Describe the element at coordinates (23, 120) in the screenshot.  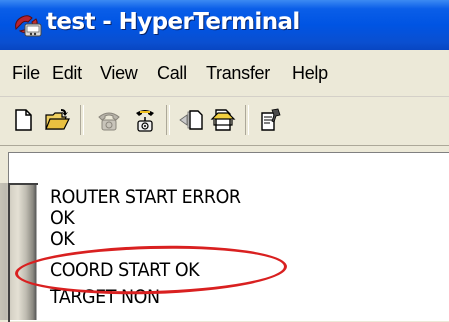
I see `new-document-icon` at that location.